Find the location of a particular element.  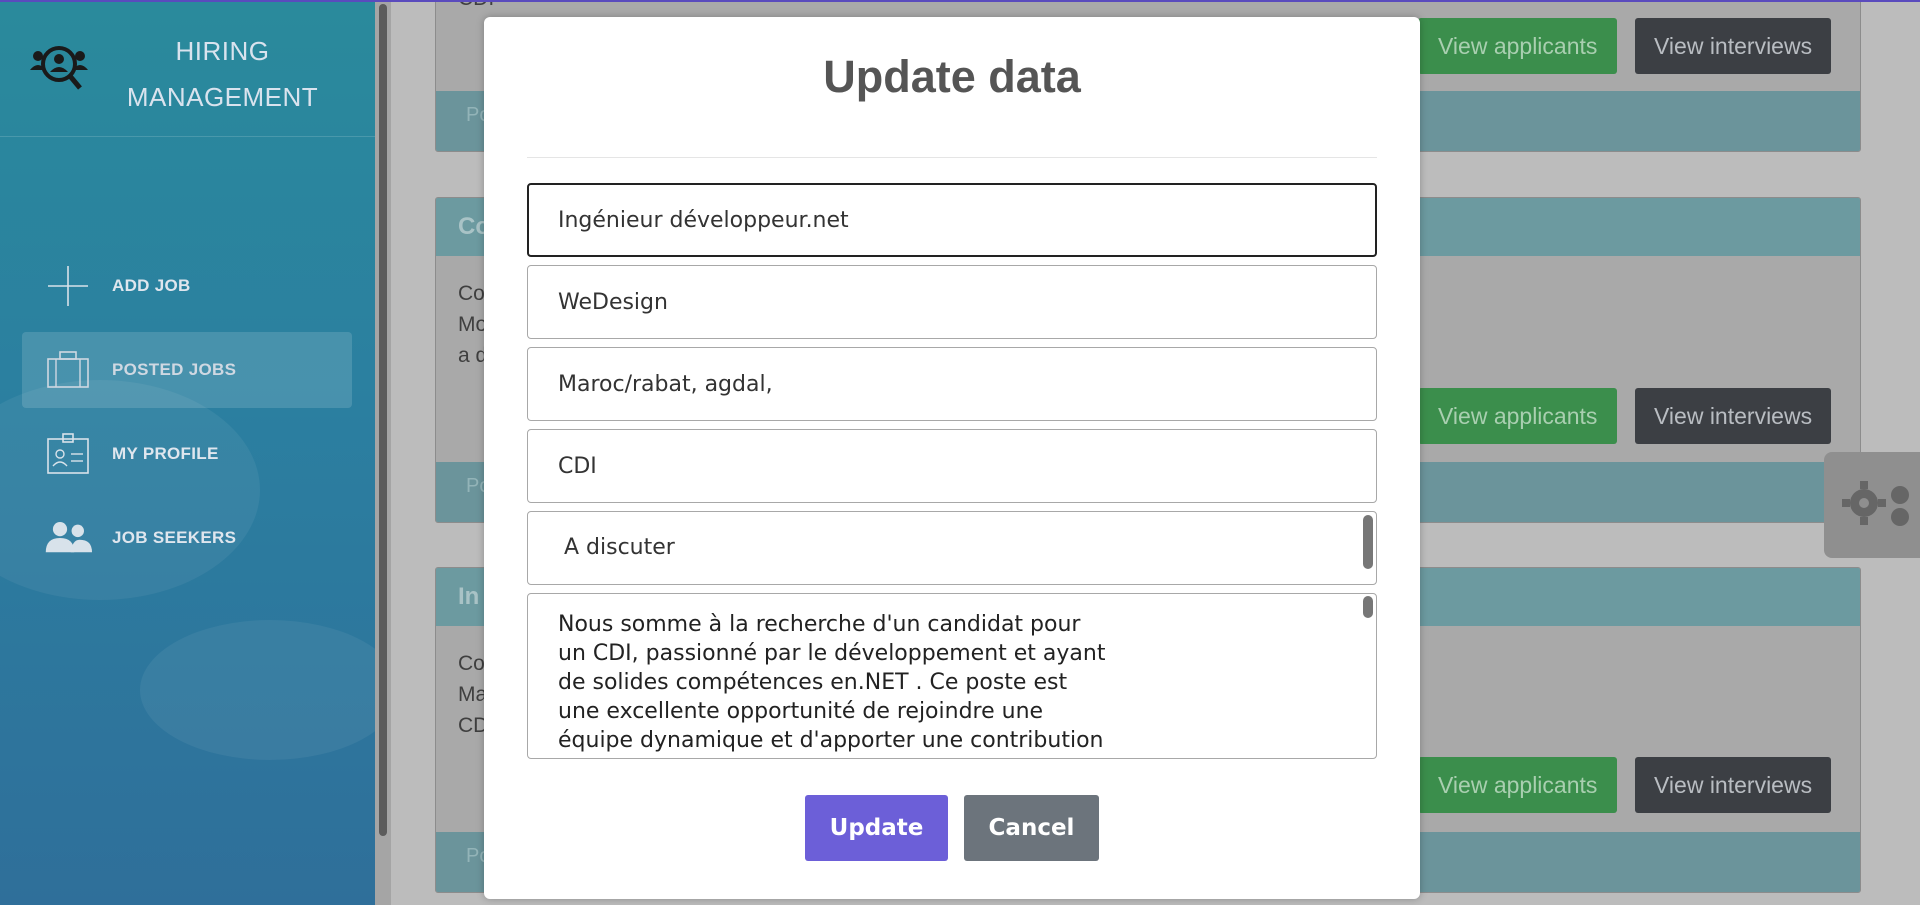

company-input is located at coordinates (952, 302).